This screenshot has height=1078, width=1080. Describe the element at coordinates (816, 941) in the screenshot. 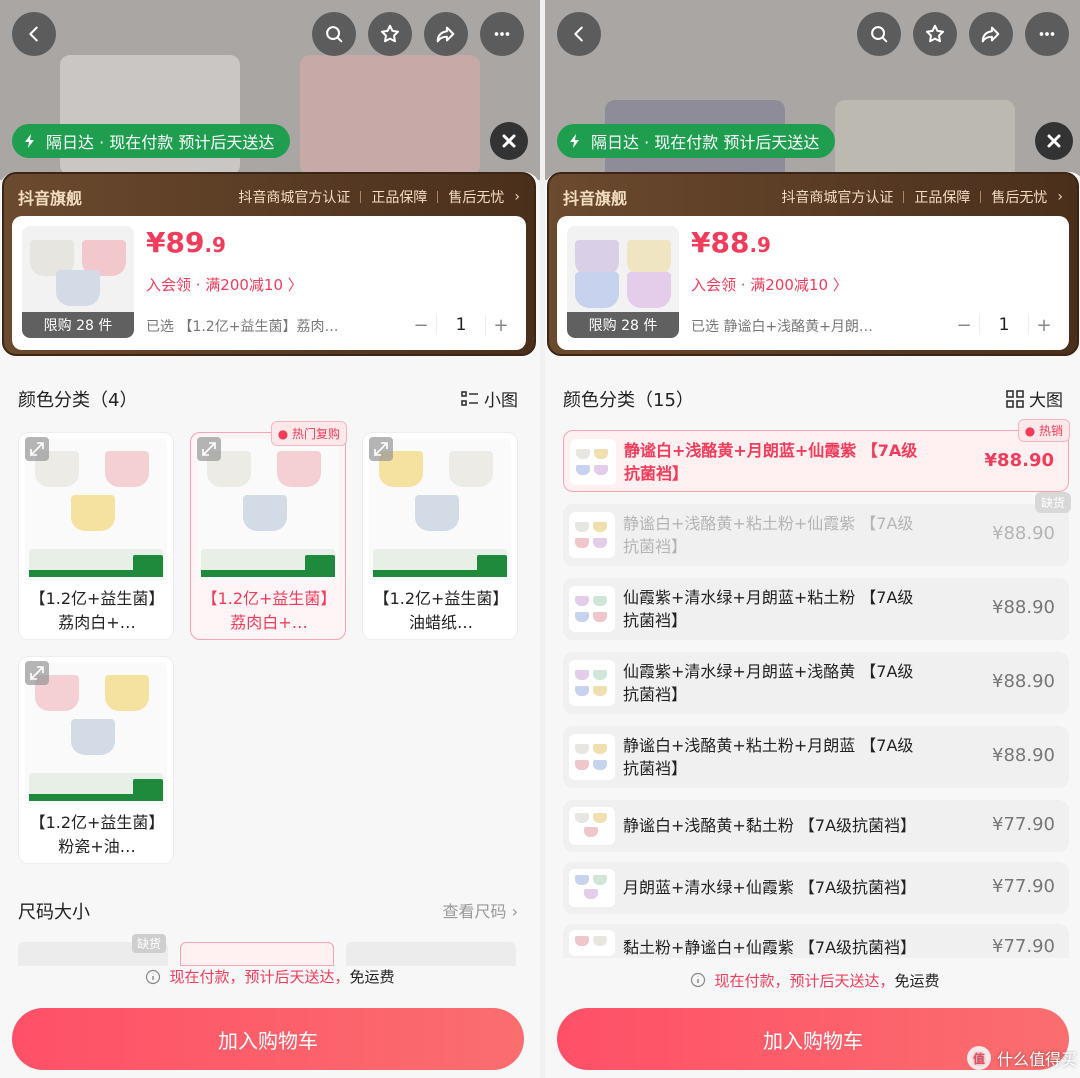

I see `color-list-item: 黏土粉+静谧白+仙霞紫 【7A级抗菌裆】 ¥77.90` at that location.